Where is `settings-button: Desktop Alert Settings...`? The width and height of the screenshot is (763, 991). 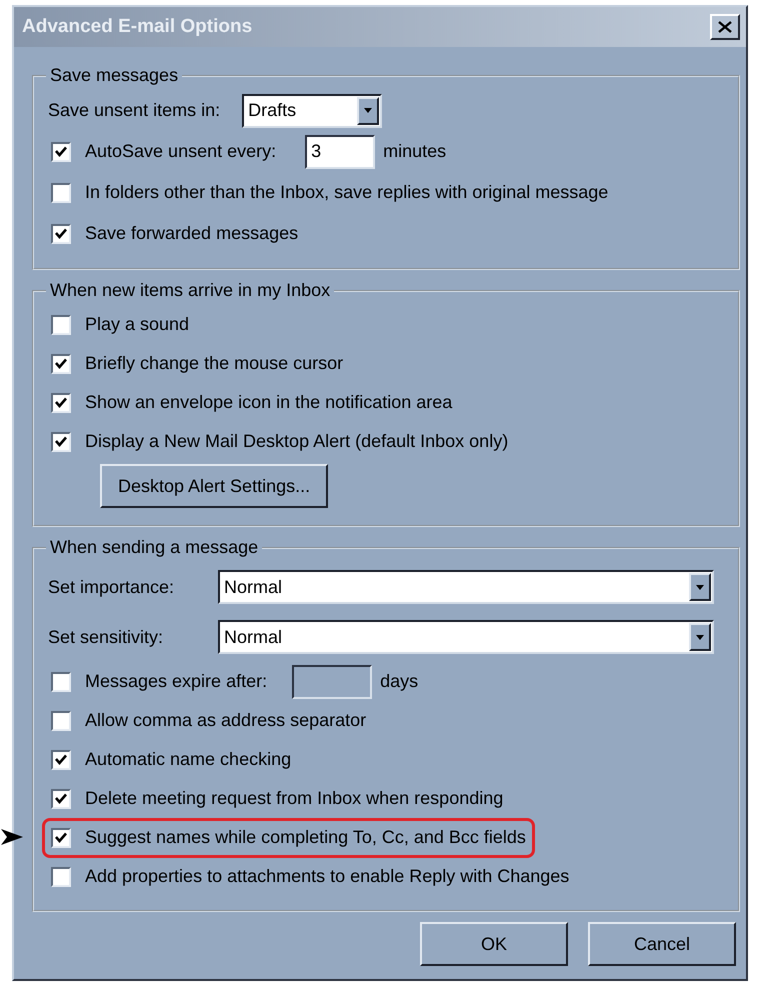
settings-button: Desktop Alert Settings... is located at coordinates (214, 486).